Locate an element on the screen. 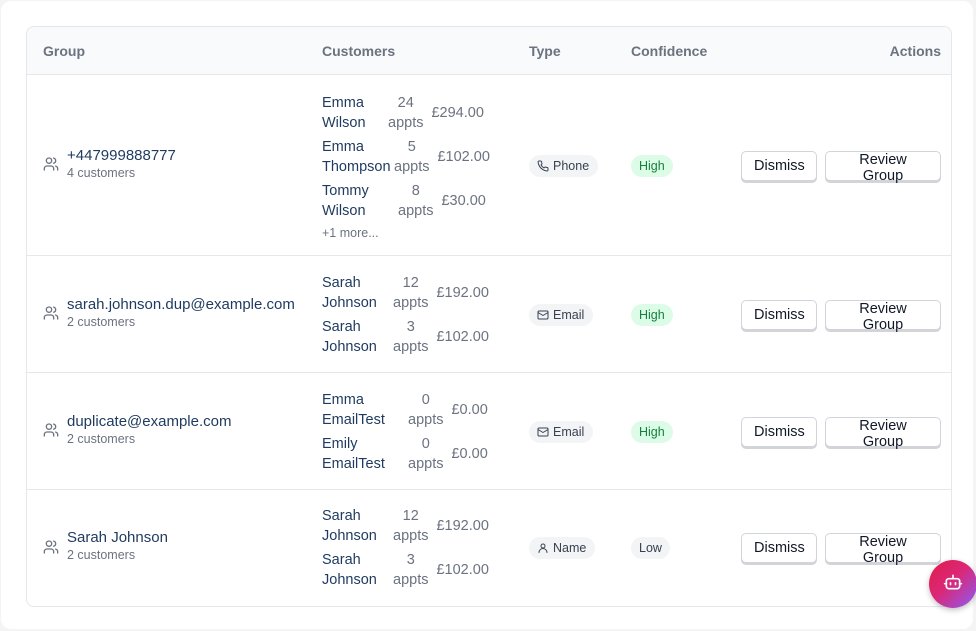  customer-appts: 5 appts is located at coordinates (411, 157).